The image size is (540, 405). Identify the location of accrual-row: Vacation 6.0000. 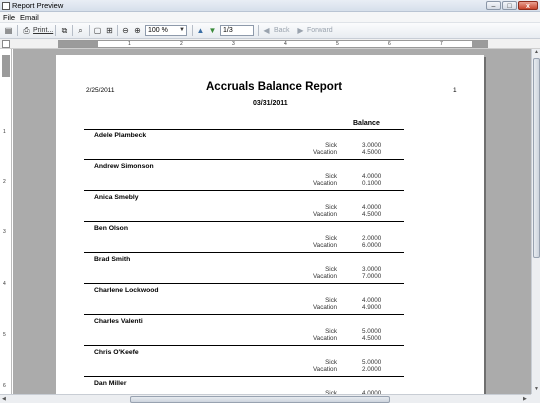
(244, 247).